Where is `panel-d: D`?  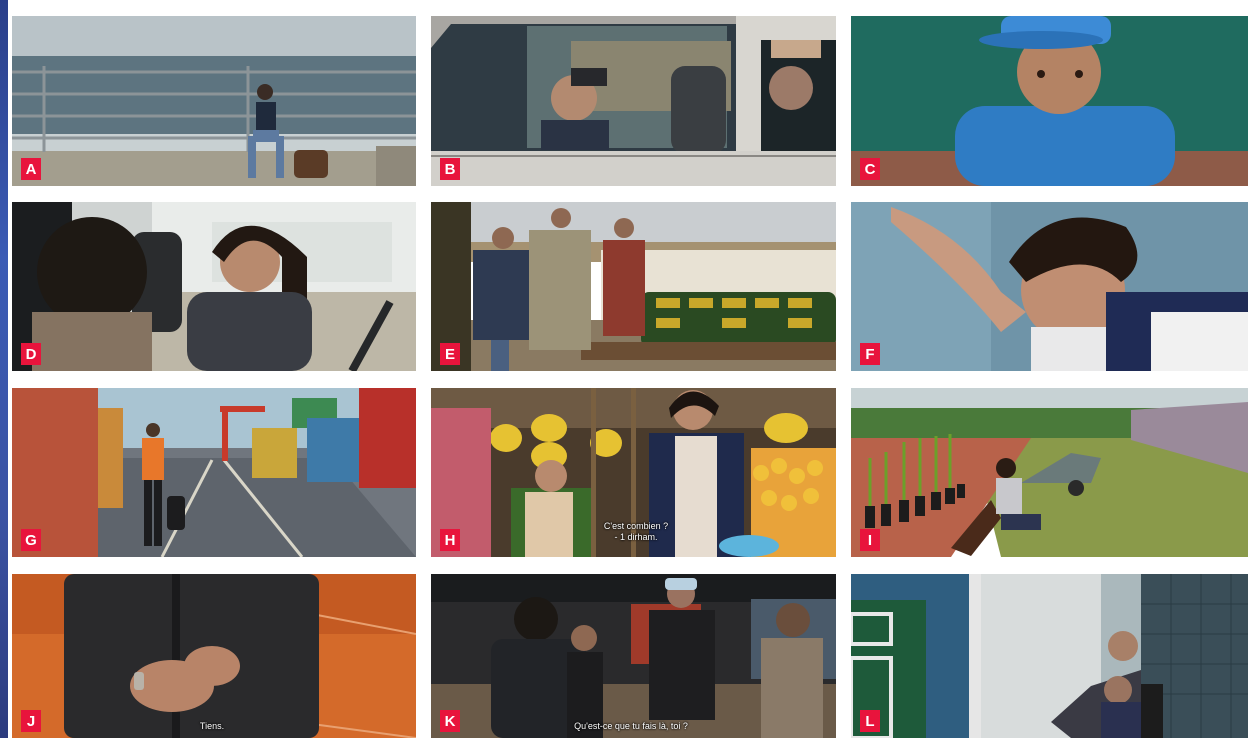
panel-d: D is located at coordinates (214, 286).